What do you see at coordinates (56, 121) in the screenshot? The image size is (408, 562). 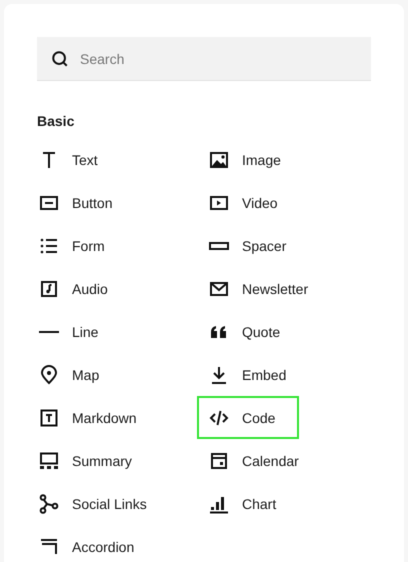 I see `section-heading: Basic` at bounding box center [56, 121].